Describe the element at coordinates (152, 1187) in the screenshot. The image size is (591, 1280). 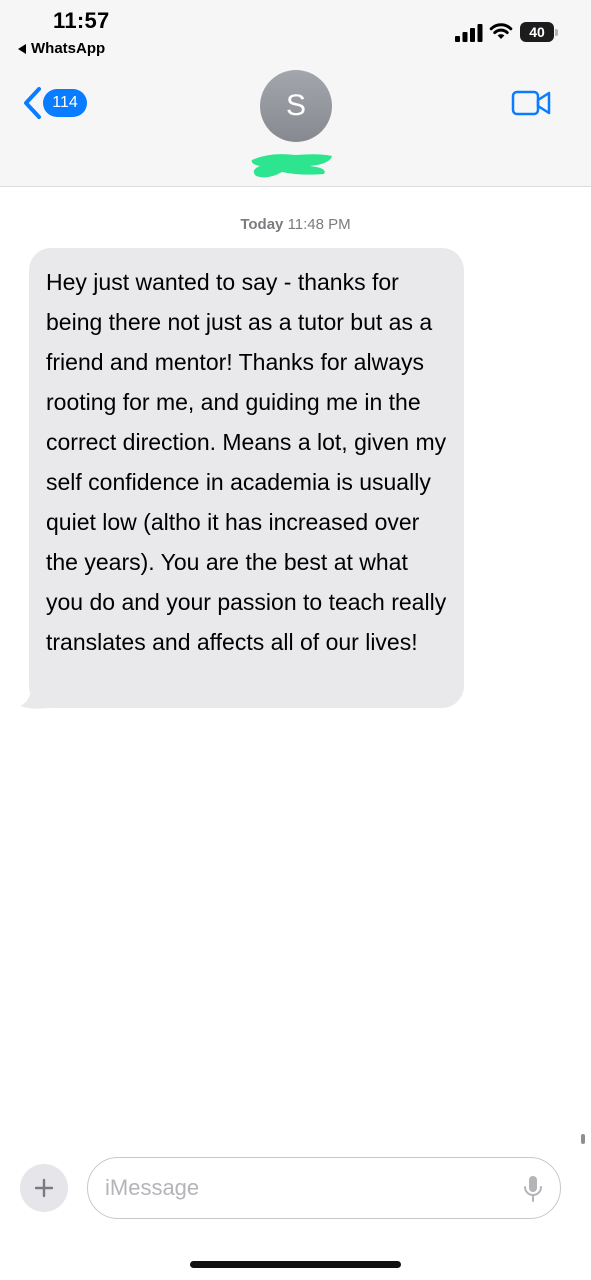
I see `message-input-placeholder: iMessage` at that location.